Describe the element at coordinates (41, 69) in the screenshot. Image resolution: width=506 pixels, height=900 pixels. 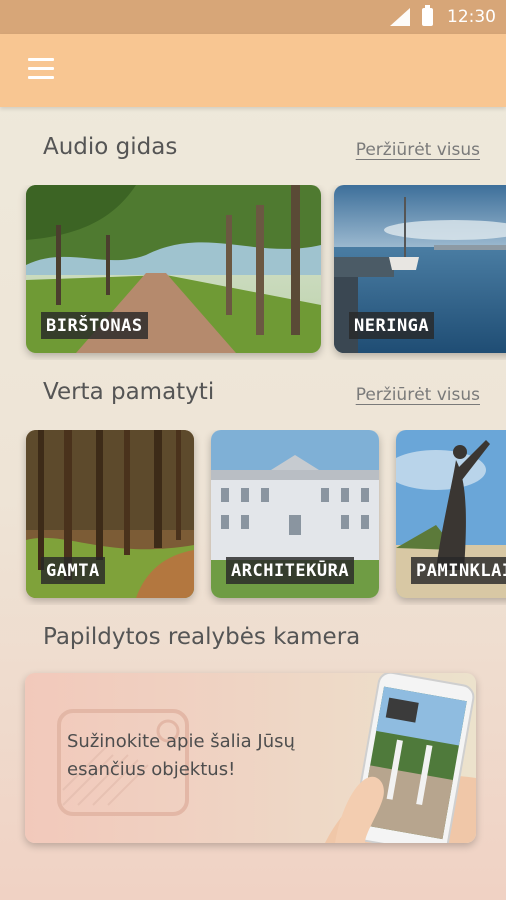
I see `hamburger-menu-icon` at that location.